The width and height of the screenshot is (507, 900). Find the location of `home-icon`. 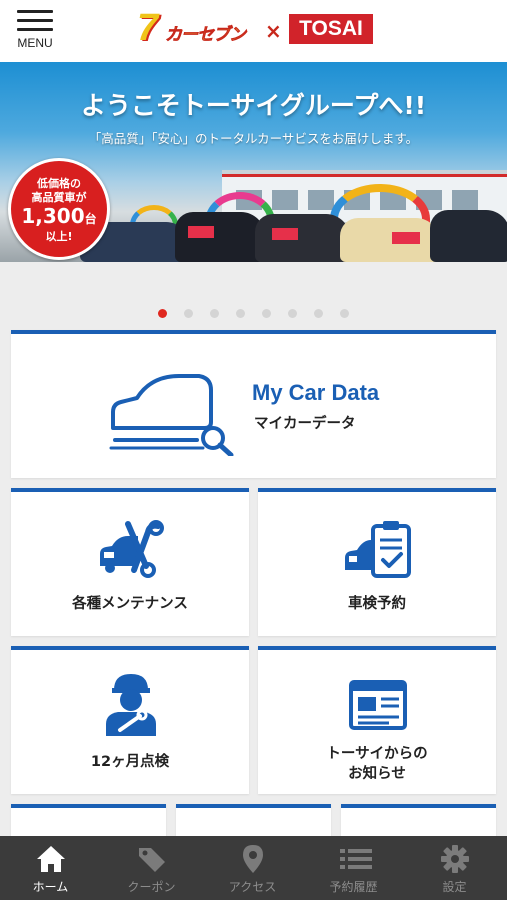

home-icon is located at coordinates (51, 859).